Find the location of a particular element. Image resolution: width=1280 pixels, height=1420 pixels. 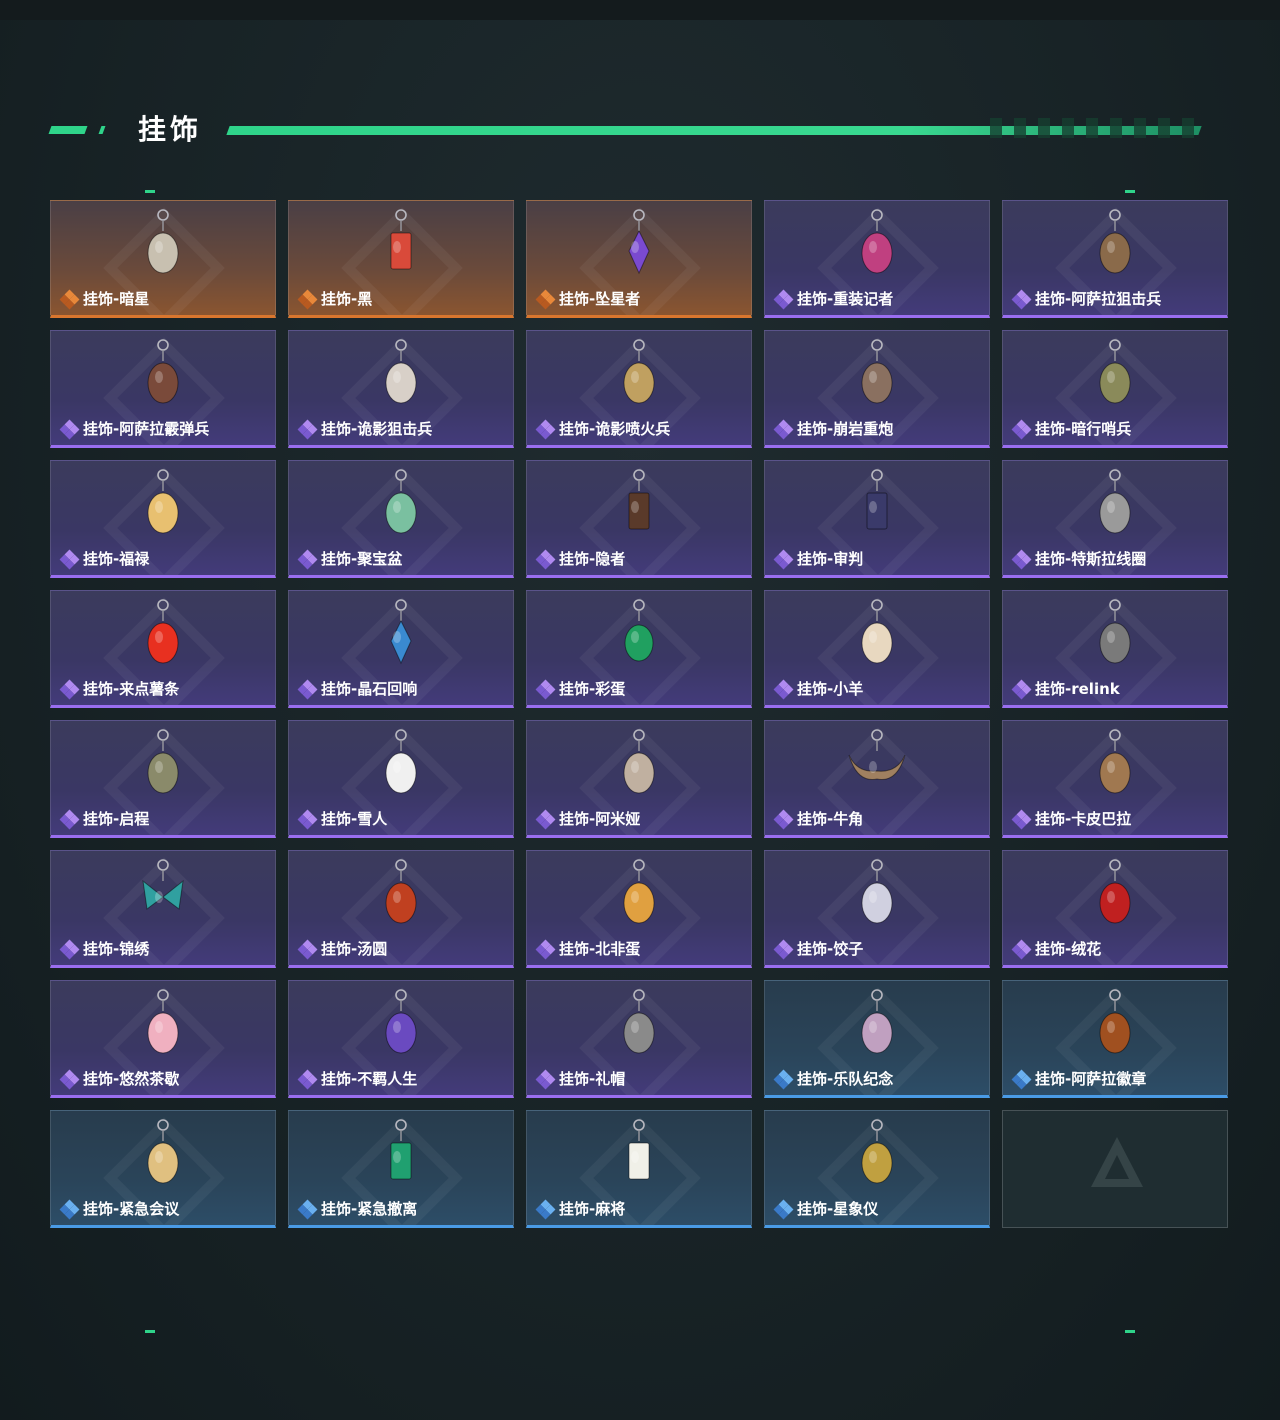

charm-card: 挂饰-雪人 is located at coordinates (401, 779).